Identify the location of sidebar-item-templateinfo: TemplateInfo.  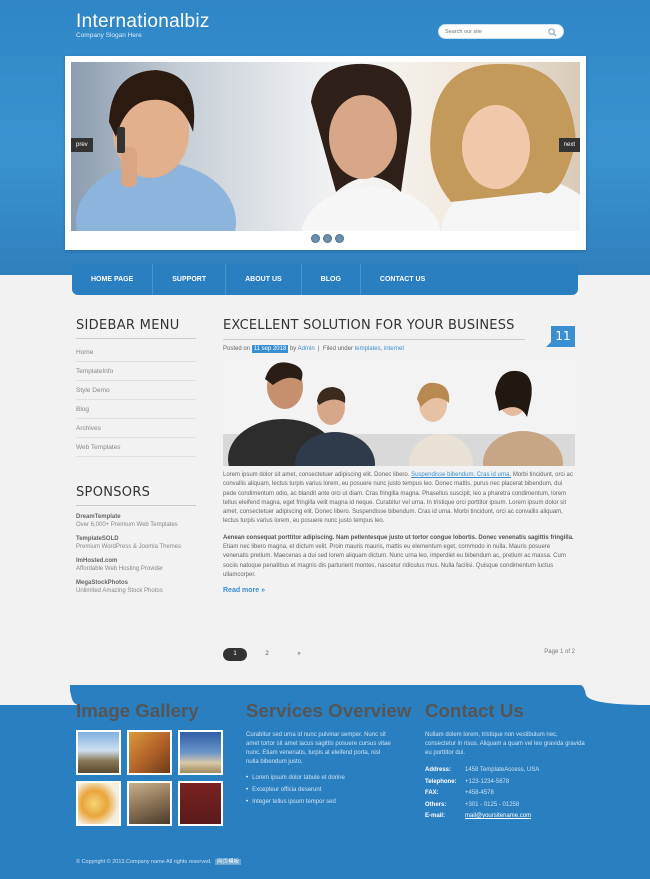
(136, 371).